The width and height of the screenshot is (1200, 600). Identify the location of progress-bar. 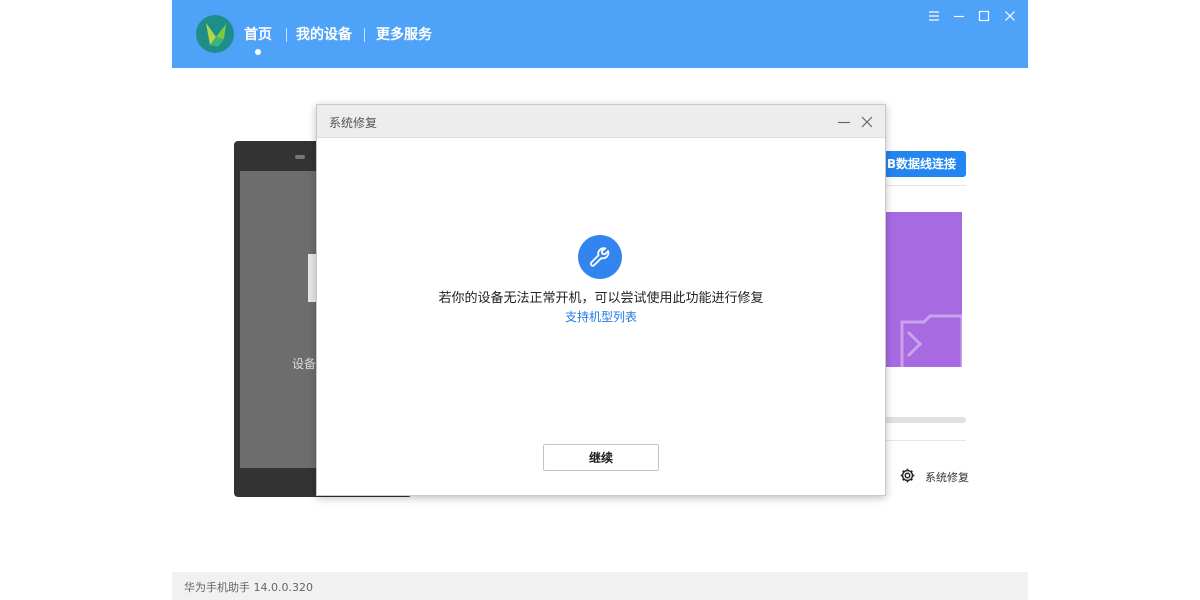
(925, 420).